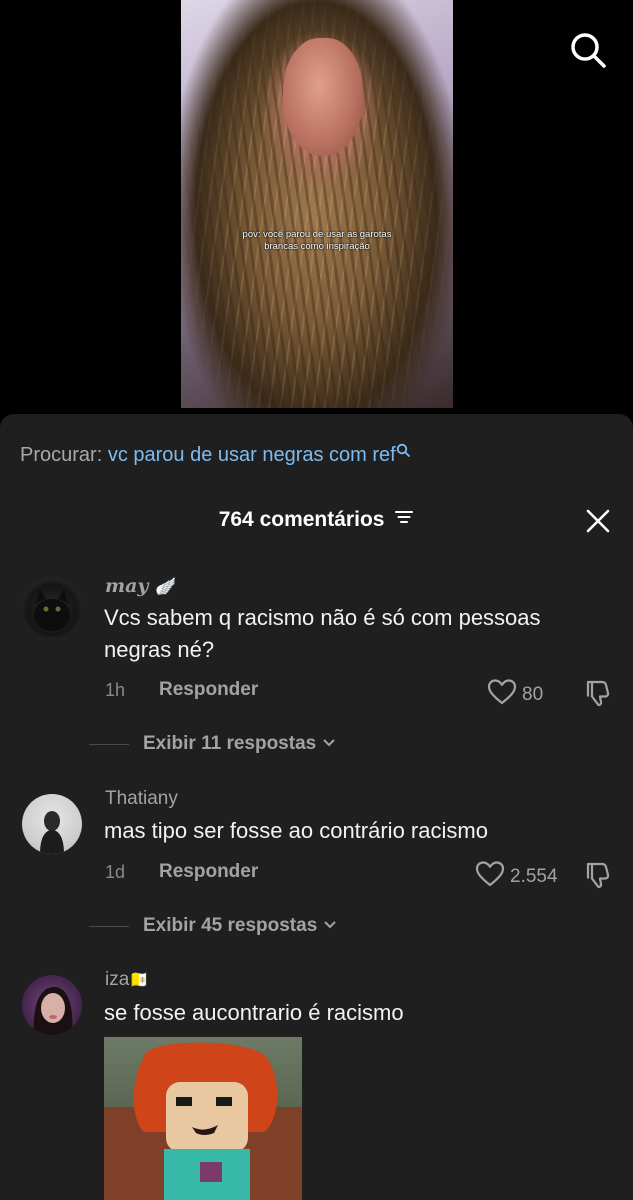  What do you see at coordinates (139, 980) in the screenshot?
I see `username-emoji: 🇻🇦` at bounding box center [139, 980].